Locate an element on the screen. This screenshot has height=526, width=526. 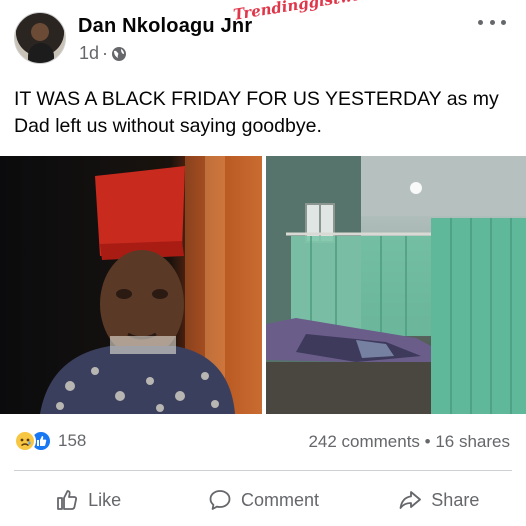
action-bar: Like Comment Share is located at coordinates (263, 500).